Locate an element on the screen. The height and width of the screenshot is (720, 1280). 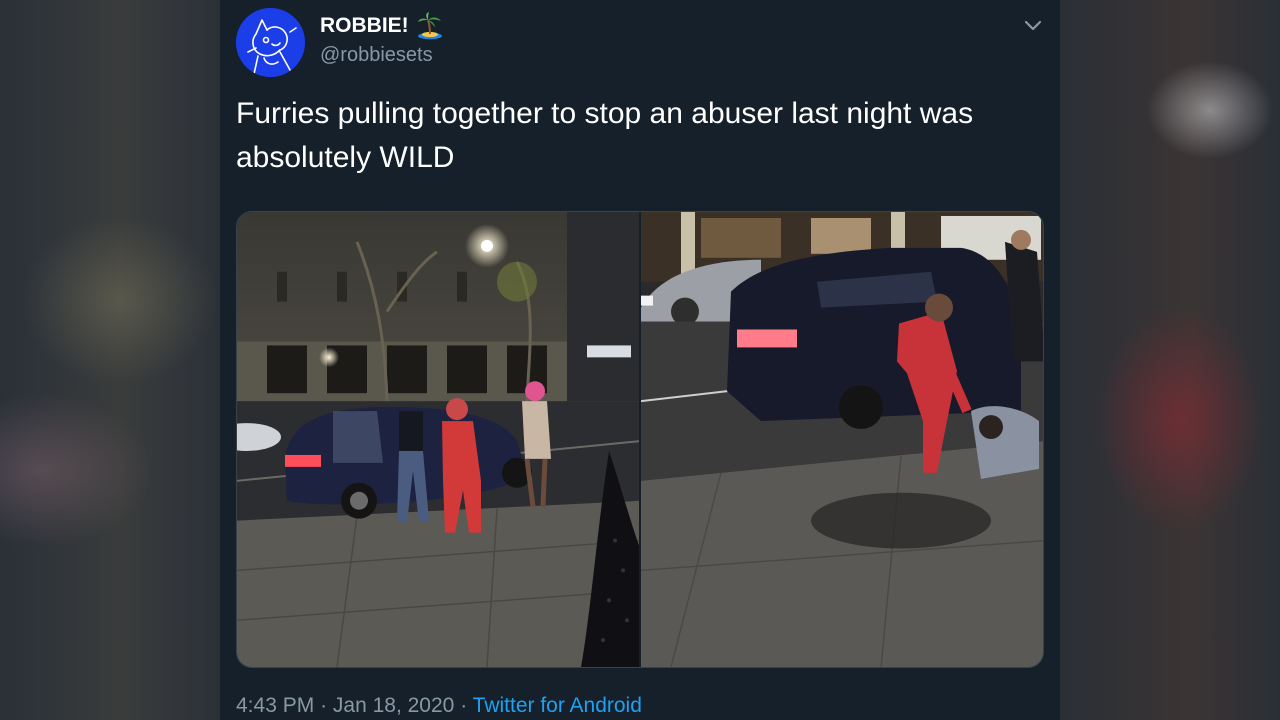
avatar-illustration-icon is located at coordinates (270, 42).